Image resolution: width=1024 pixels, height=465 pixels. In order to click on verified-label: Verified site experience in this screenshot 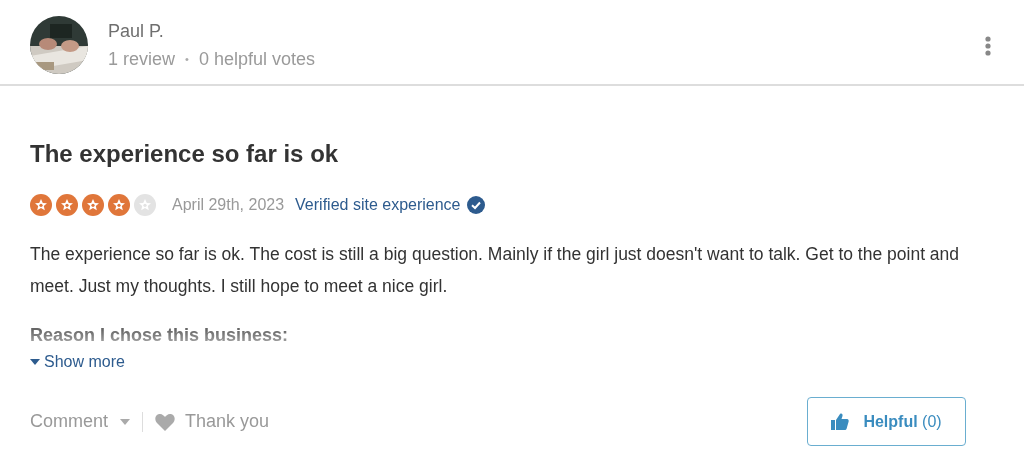, I will do `click(378, 205)`.